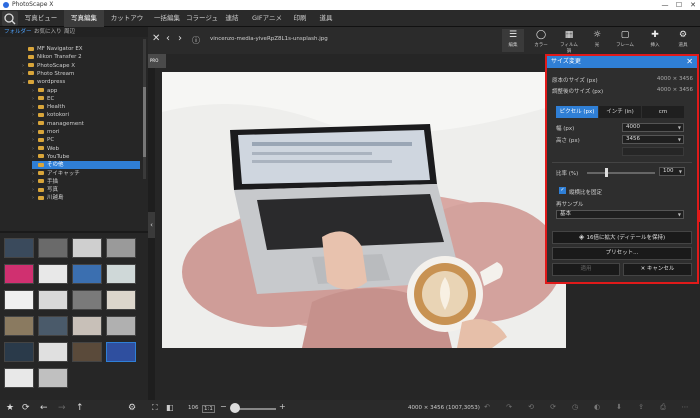 The image size is (700, 418). What do you see at coordinates (10, 18) in the screenshot?
I see `search-app-icon` at bounding box center [10, 18].